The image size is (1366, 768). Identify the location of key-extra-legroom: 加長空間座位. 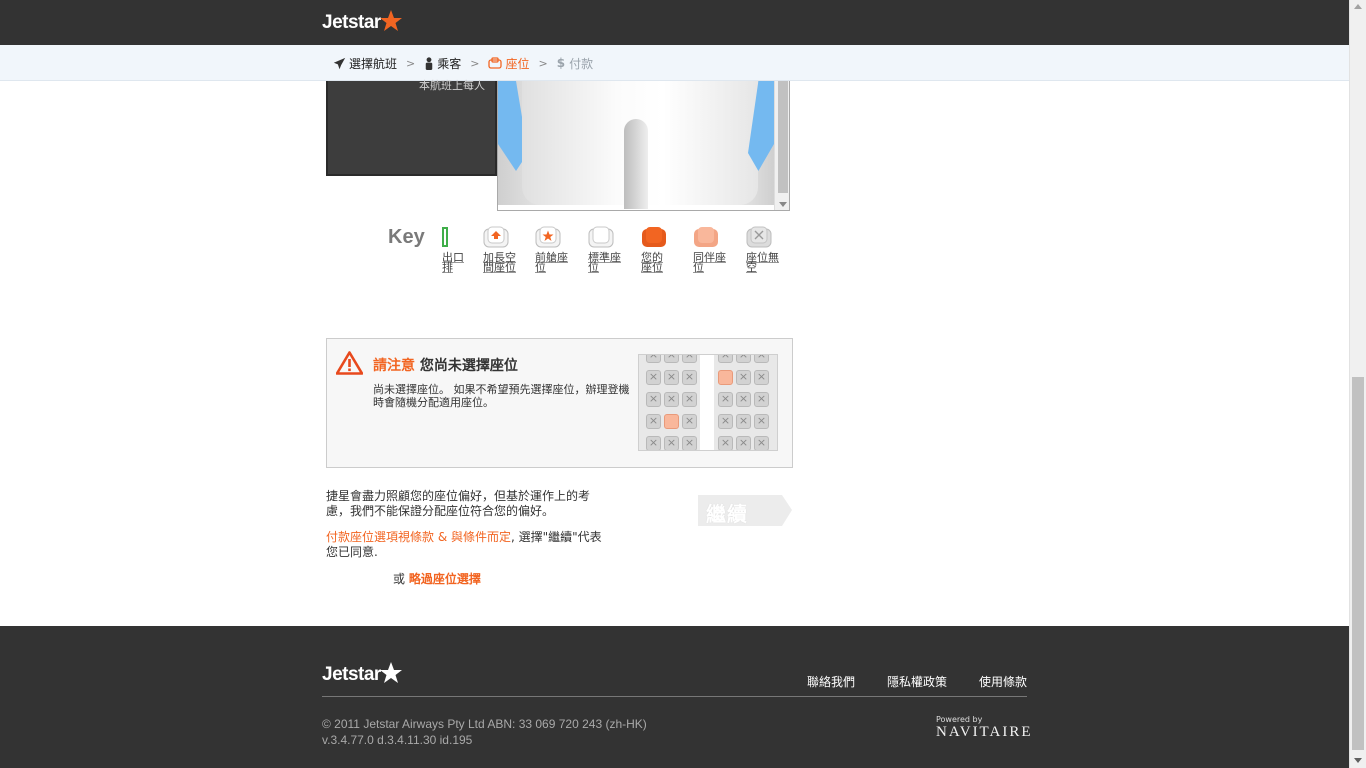
(509, 249).